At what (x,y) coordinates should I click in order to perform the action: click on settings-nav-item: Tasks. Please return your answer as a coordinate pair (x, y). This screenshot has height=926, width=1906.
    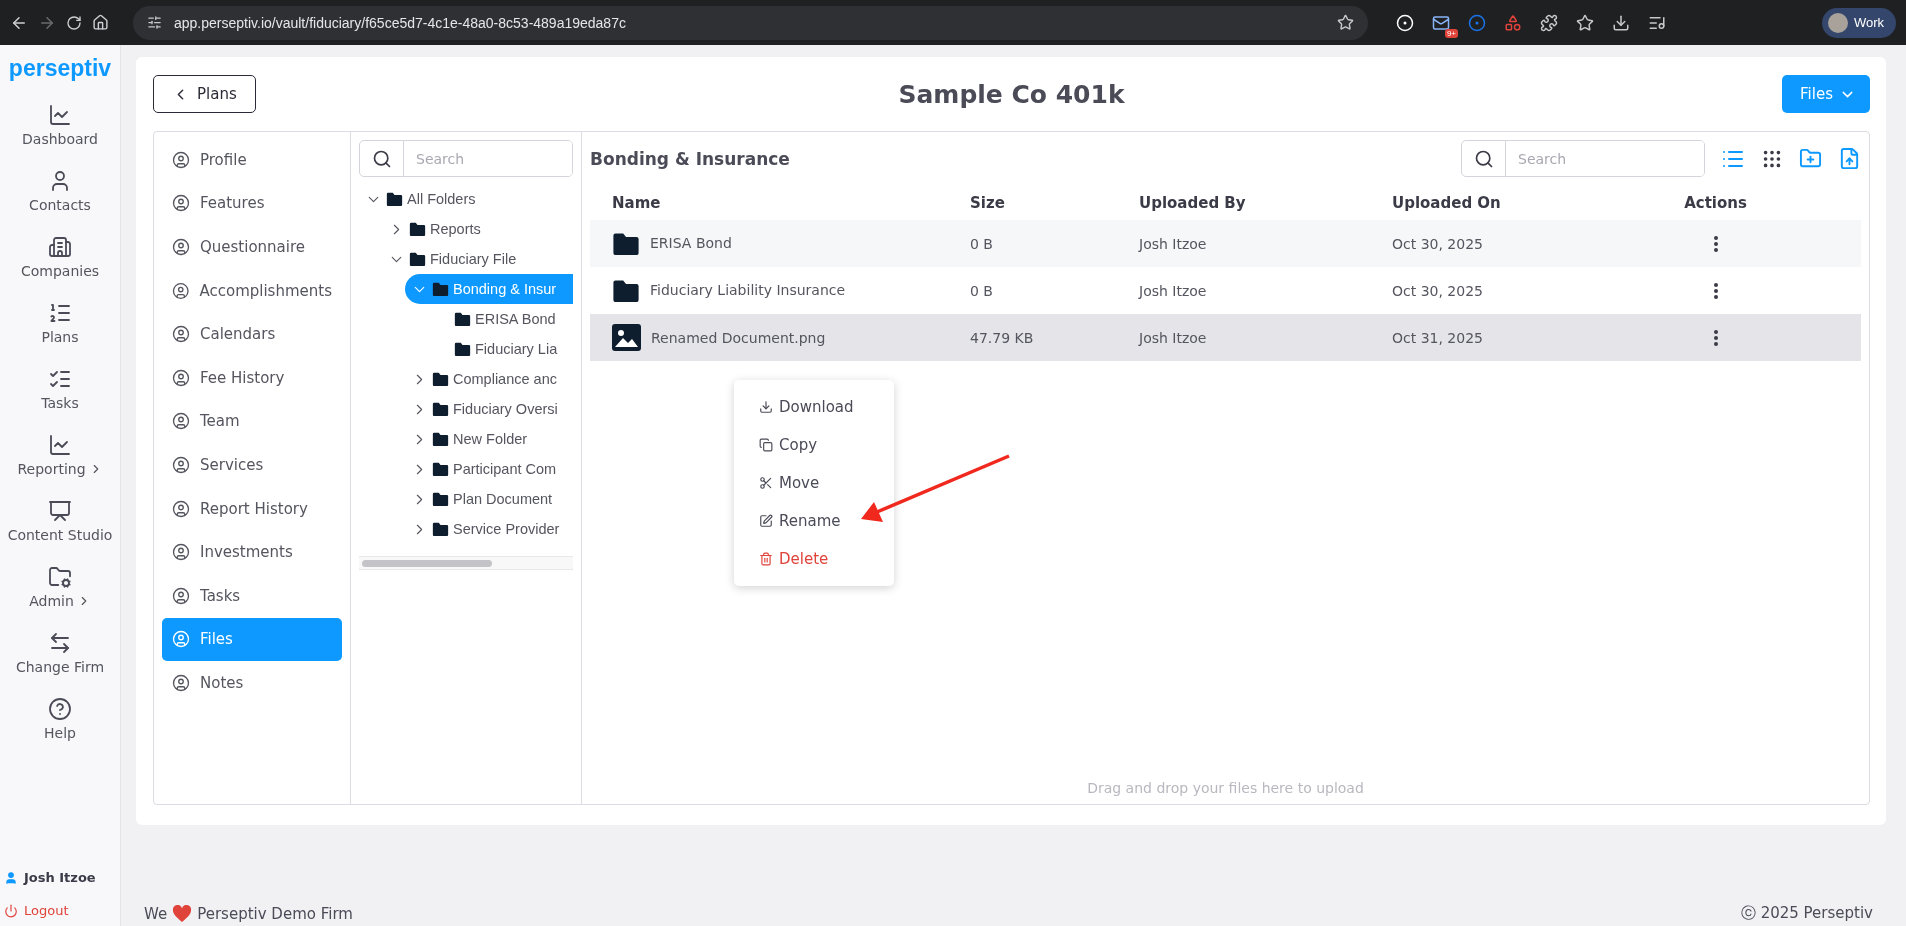
    Looking at the image, I should click on (252, 595).